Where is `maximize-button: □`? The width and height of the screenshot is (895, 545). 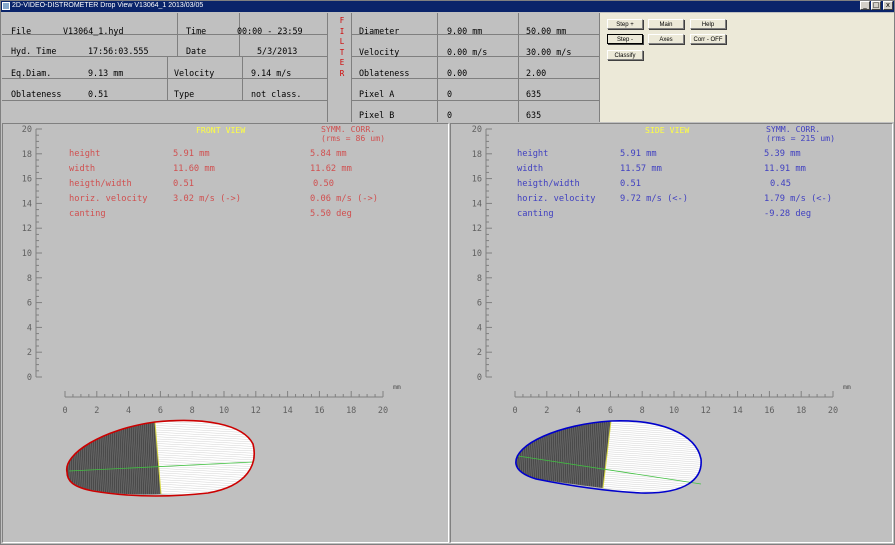
maximize-button: □ is located at coordinates (876, 5).